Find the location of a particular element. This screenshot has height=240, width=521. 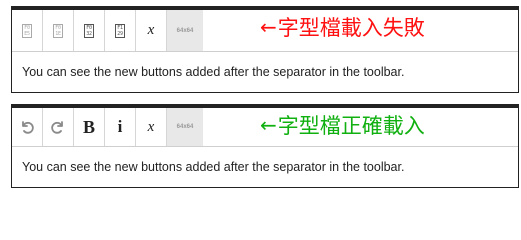

undo-button is located at coordinates (27, 127).